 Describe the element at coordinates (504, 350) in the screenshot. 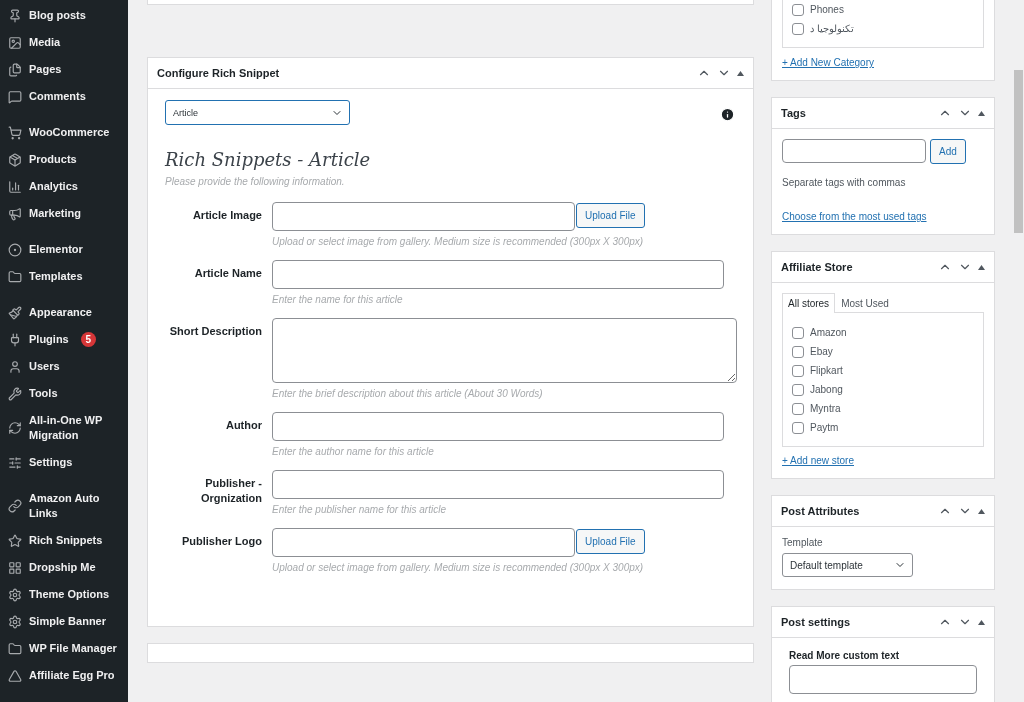

I see `text-area` at that location.